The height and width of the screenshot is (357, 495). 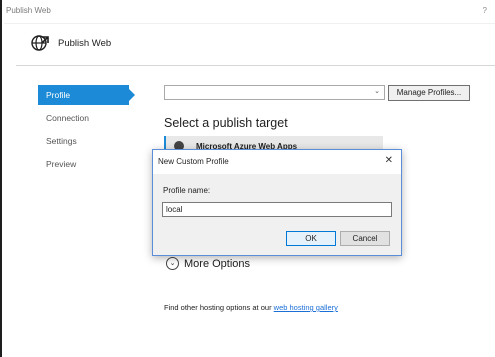 I want to click on chevron-down-icon: ⌄, so click(x=377, y=91).